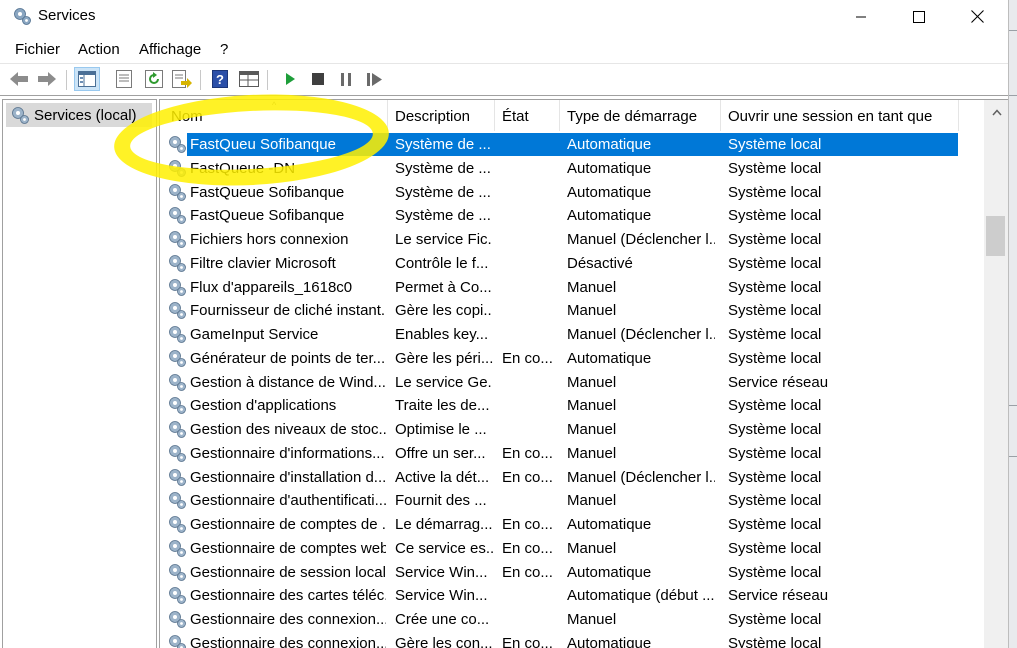 Image resolution: width=1017 pixels, height=648 pixels. What do you see at coordinates (995, 236) in the screenshot?
I see `scrollbar-thumb` at bounding box center [995, 236].